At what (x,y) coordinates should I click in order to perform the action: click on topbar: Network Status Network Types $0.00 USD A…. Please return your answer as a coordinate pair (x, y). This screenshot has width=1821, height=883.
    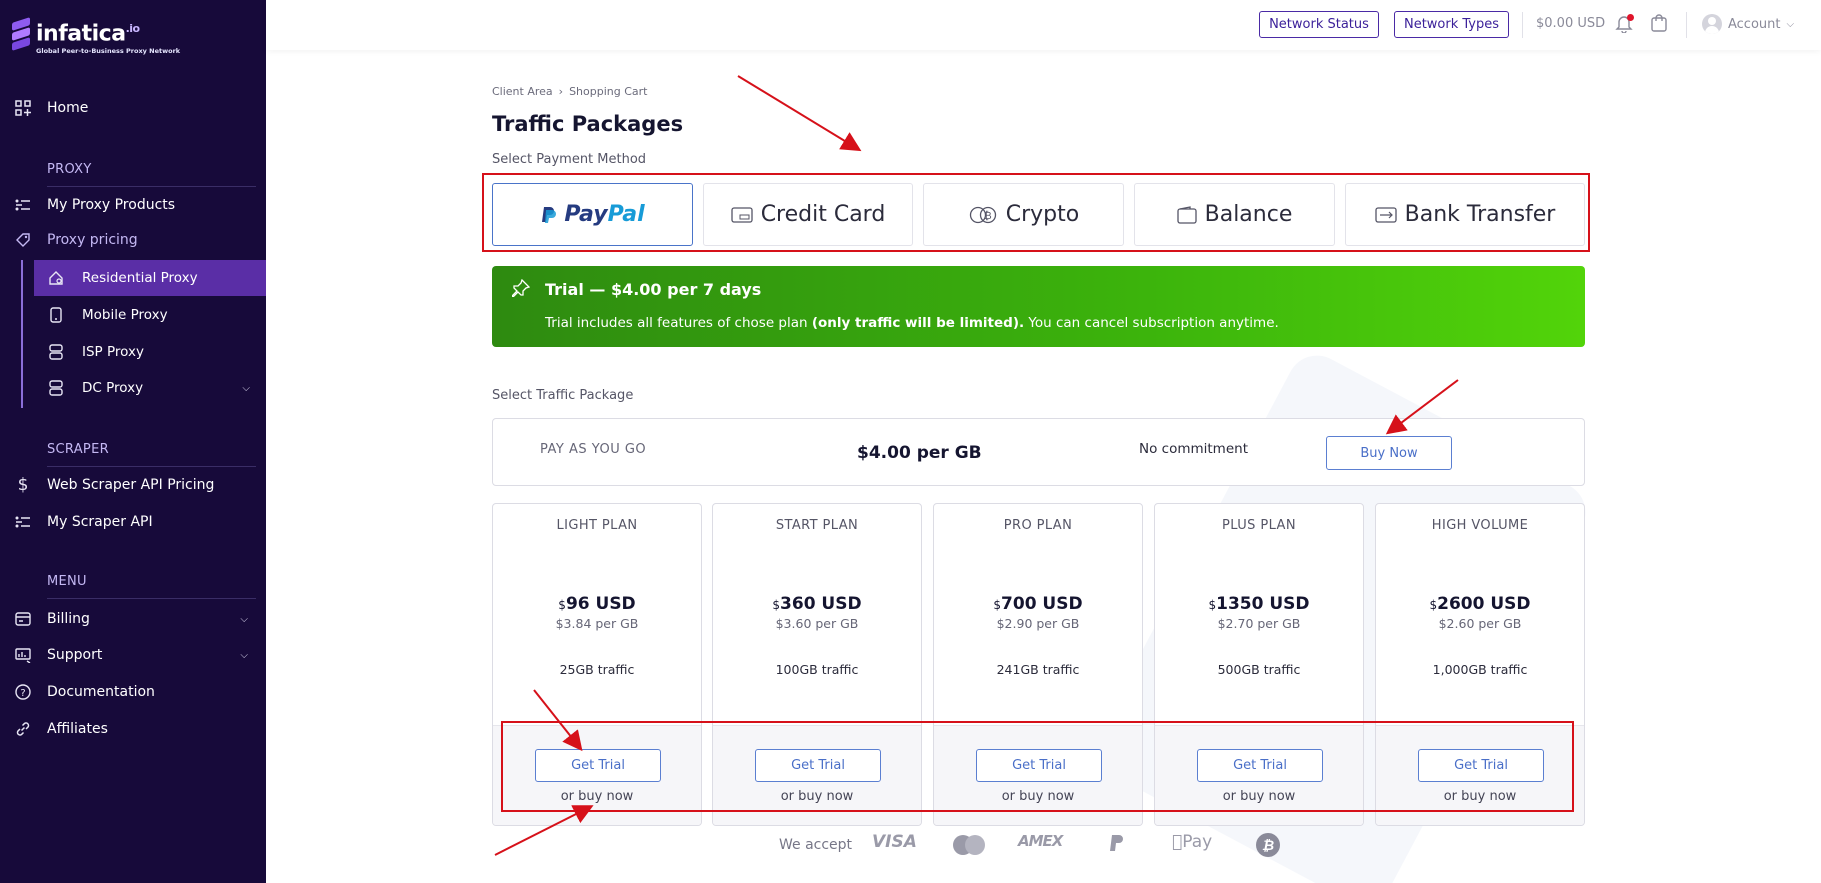
    Looking at the image, I should click on (1043, 25).